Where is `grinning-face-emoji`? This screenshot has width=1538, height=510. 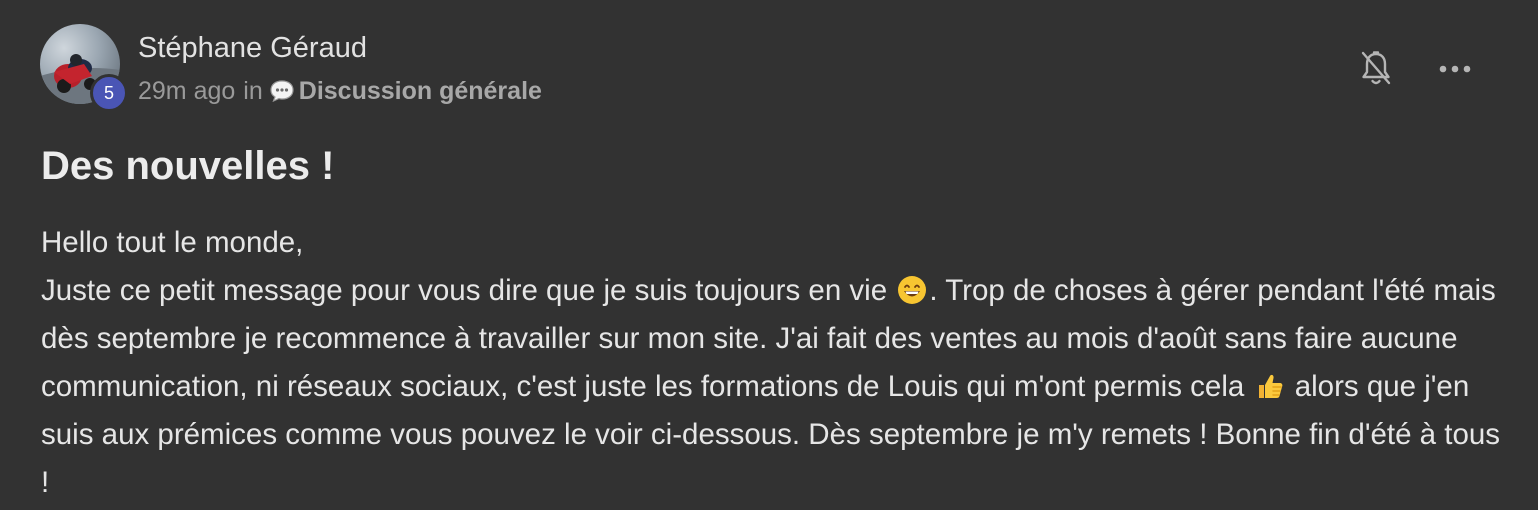 grinning-face-emoji is located at coordinates (912, 290).